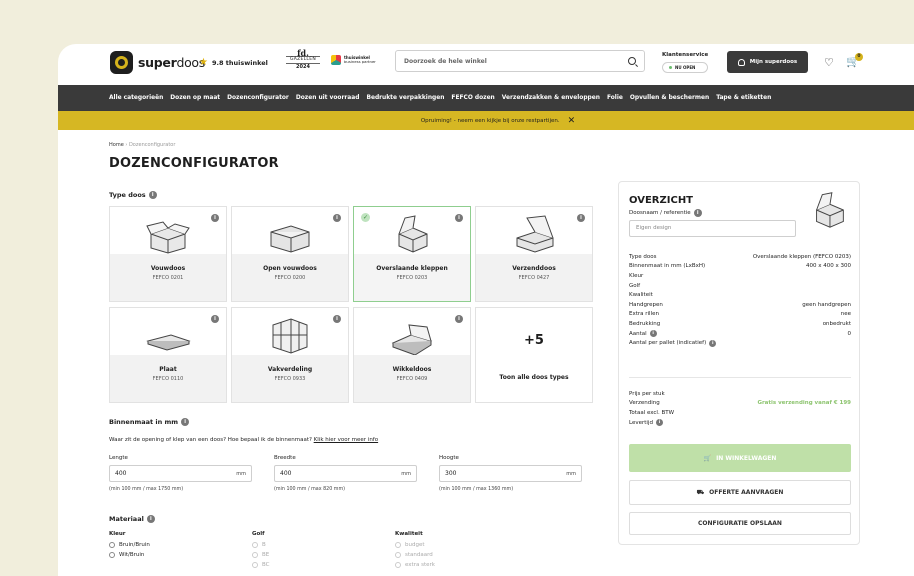  I want to click on nav-item: Bedrukte verpakkingen, so click(405, 98).